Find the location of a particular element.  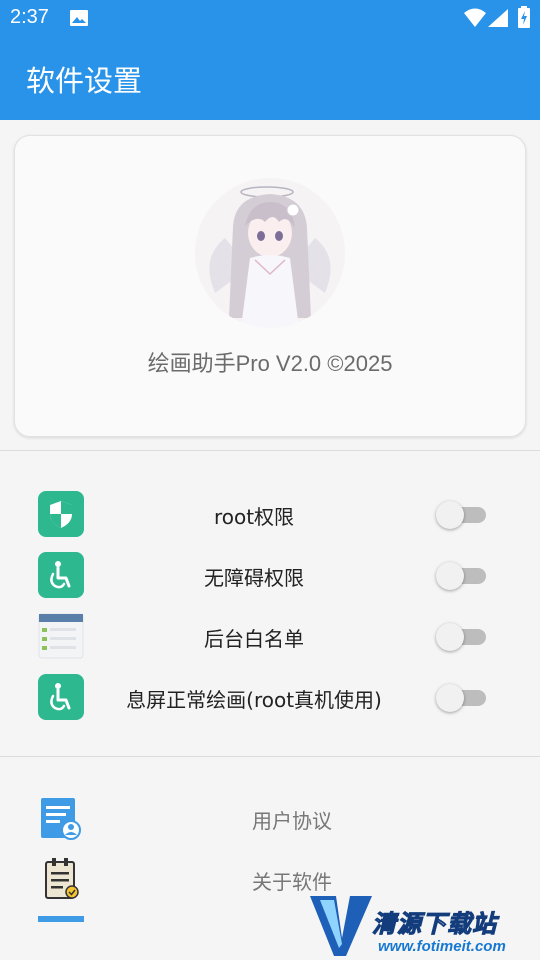

watermark-title: 清源下载站 is located at coordinates (434, 924).